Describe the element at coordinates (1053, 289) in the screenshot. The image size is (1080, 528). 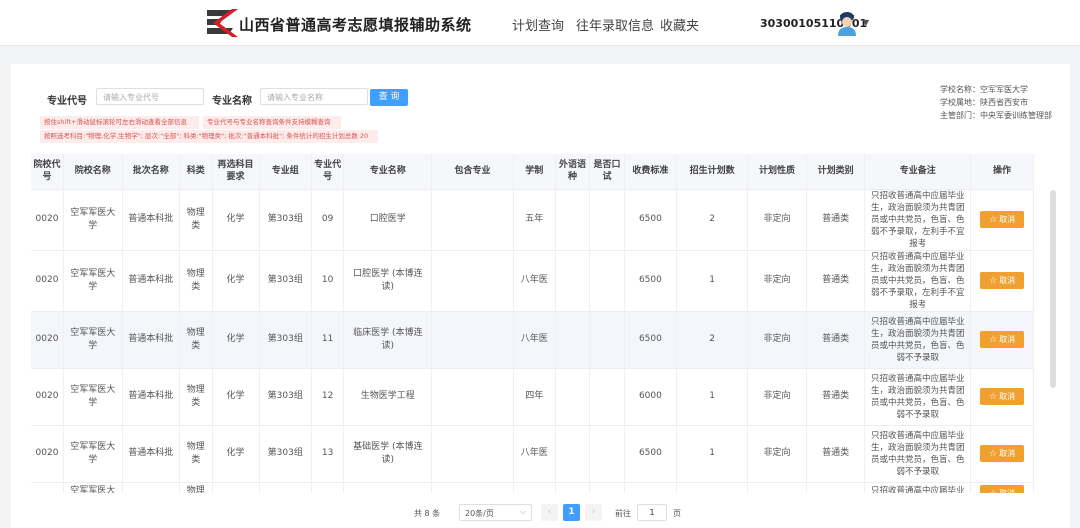
I see `table-scrollbar` at that location.